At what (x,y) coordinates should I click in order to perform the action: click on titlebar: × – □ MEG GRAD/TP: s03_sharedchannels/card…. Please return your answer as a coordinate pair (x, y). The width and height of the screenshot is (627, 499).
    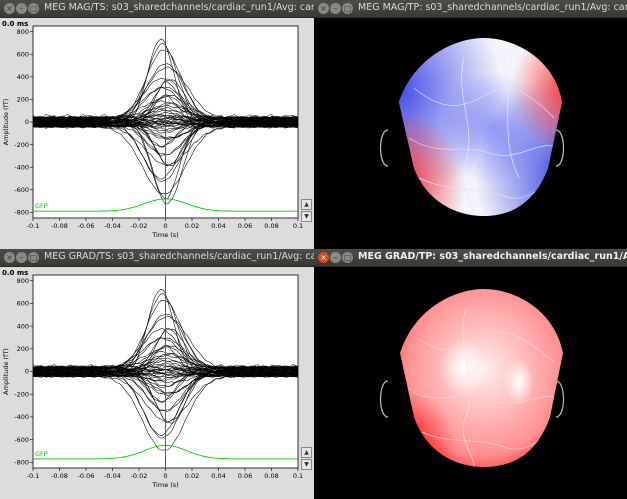
    Looking at the image, I should click on (470, 258).